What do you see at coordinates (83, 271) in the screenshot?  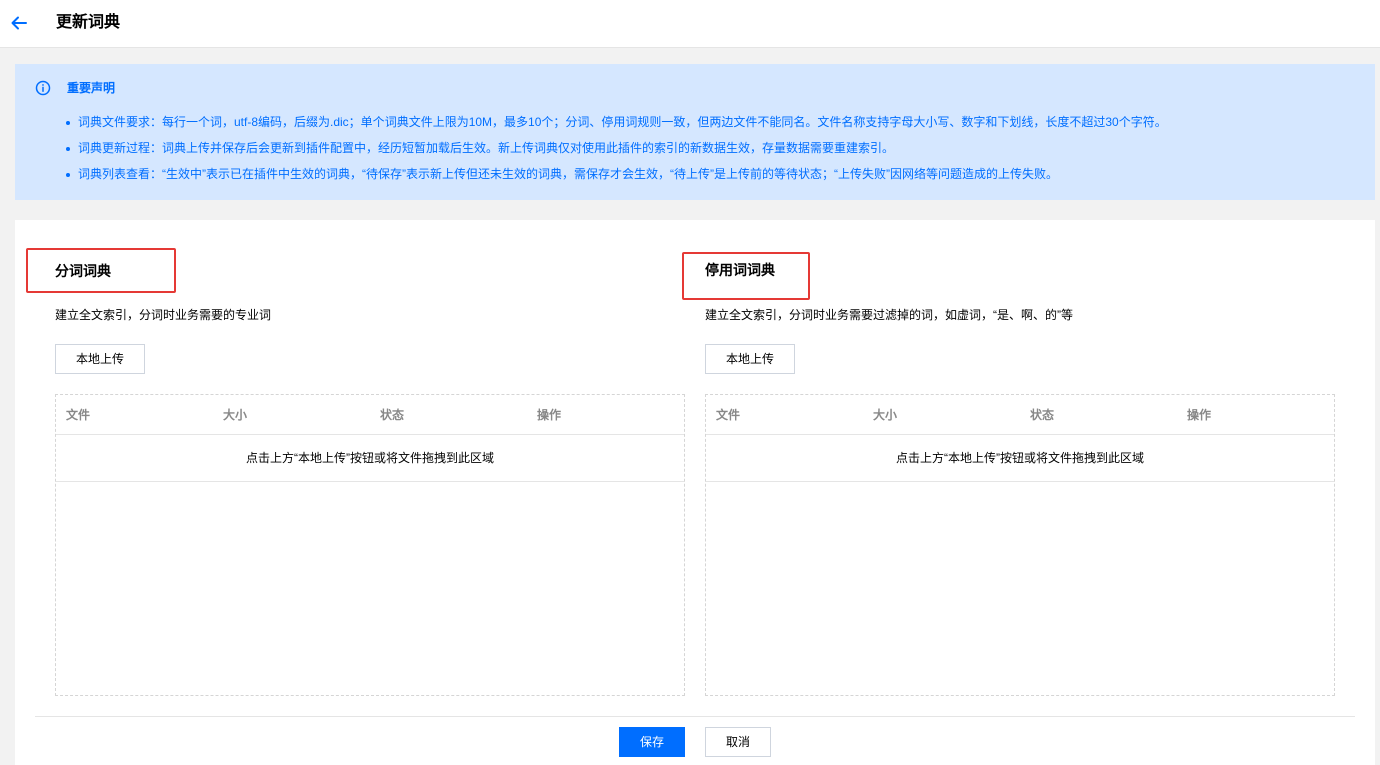 I see `segmentation-title: 分词词典` at bounding box center [83, 271].